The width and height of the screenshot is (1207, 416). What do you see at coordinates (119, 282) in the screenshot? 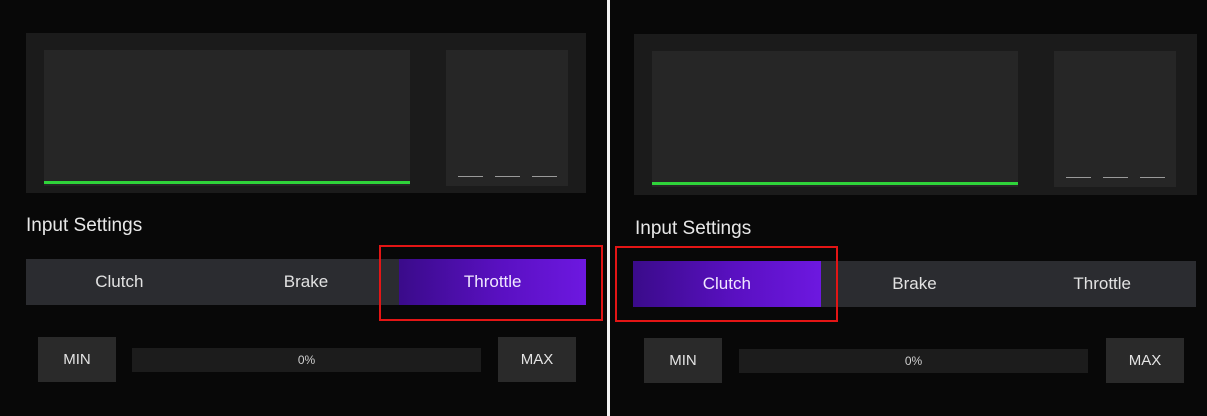
I see `tab-clutch: Clutch` at bounding box center [119, 282].